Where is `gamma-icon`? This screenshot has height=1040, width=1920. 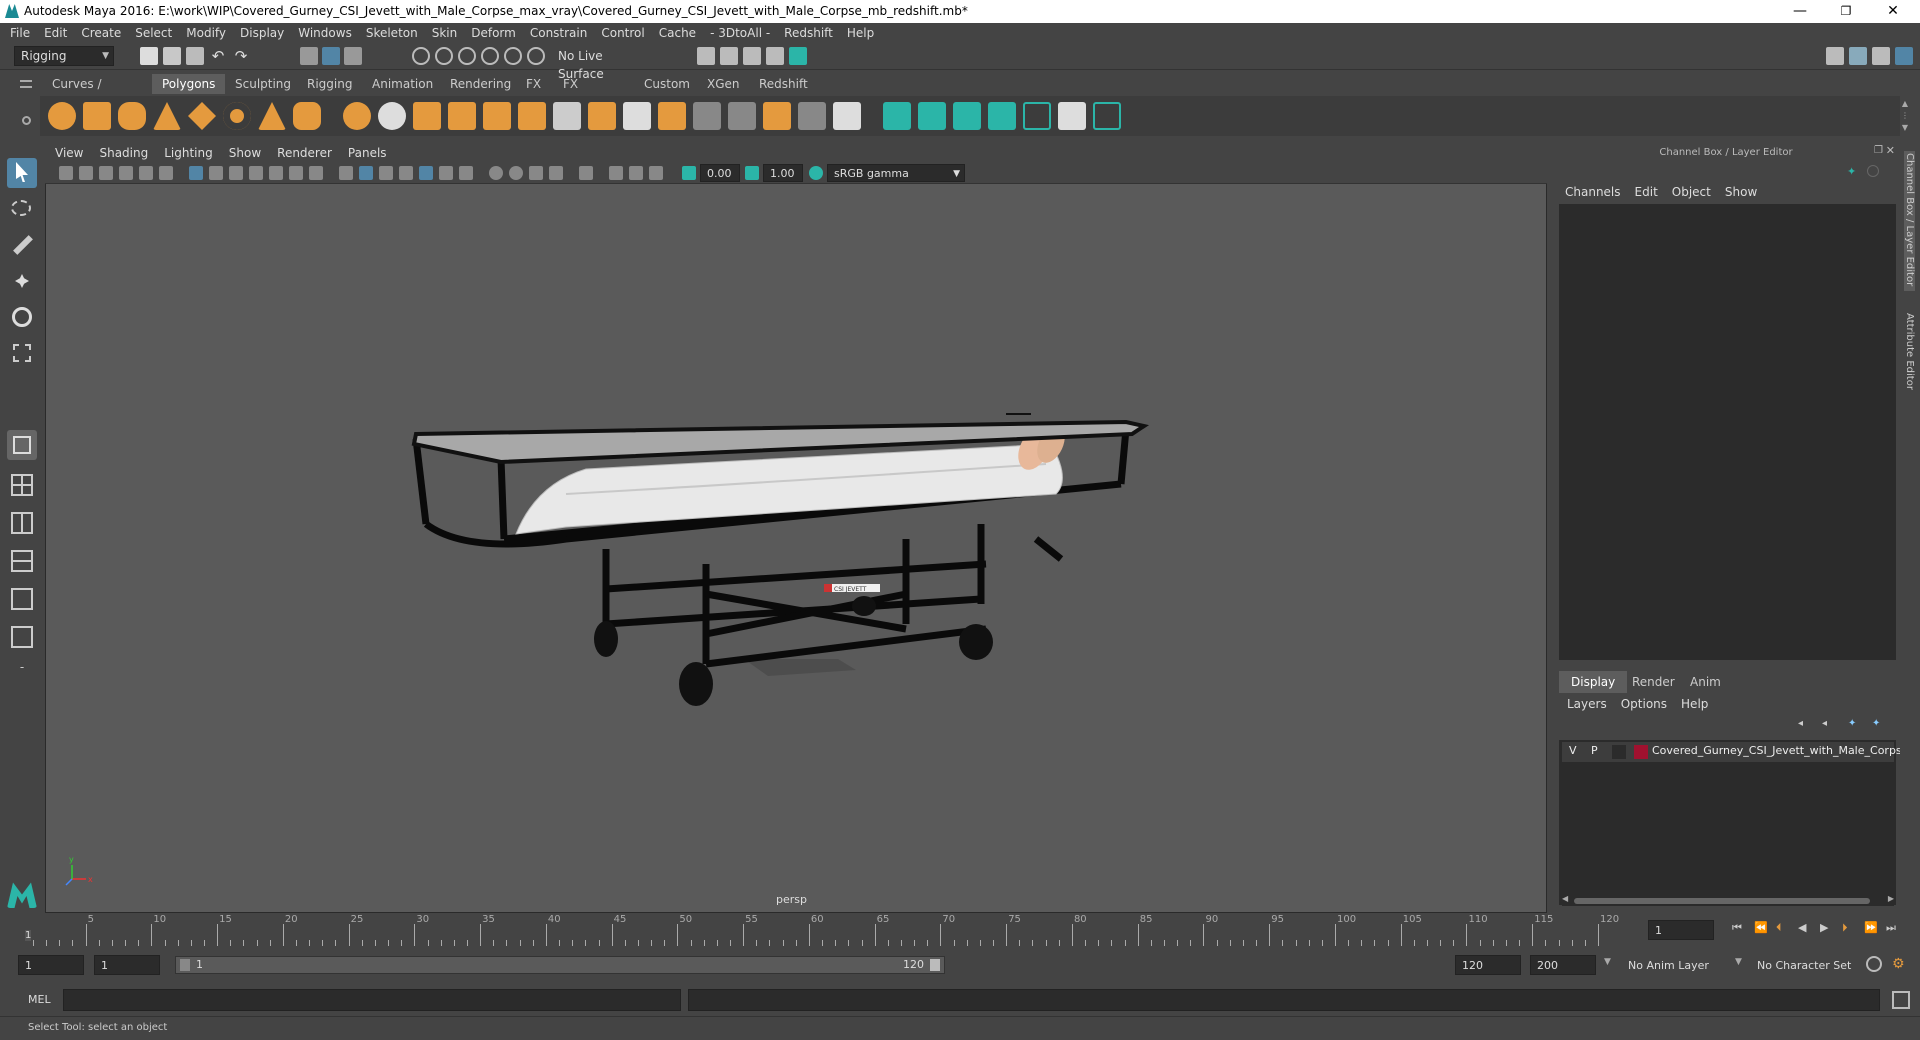 gamma-icon is located at coordinates (752, 173).